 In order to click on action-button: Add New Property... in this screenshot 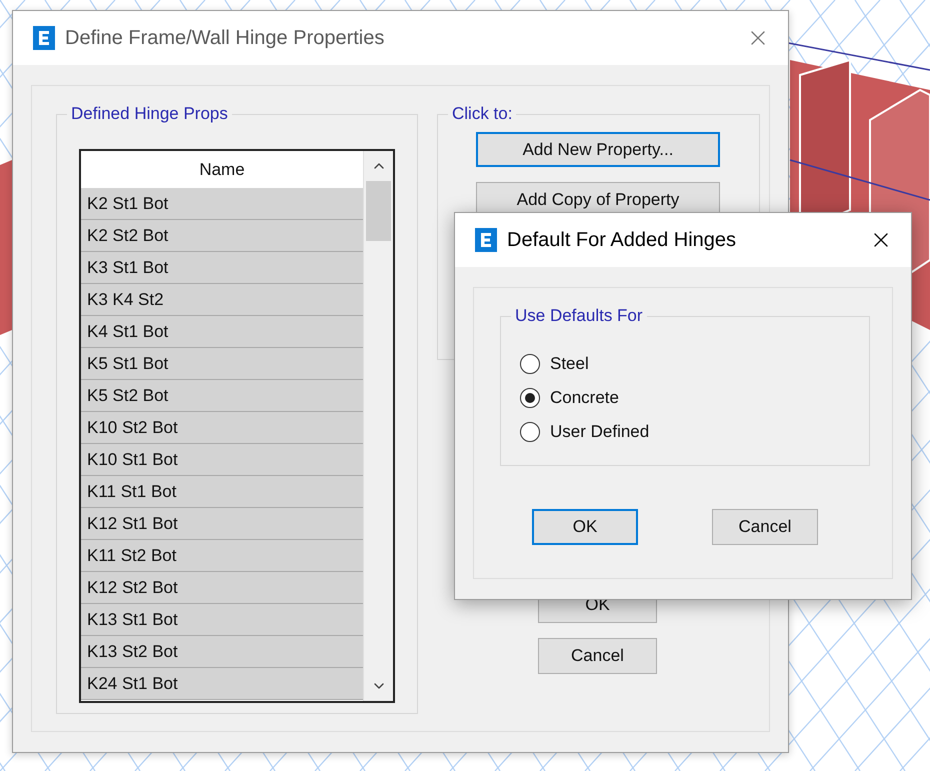, I will do `click(598, 149)`.